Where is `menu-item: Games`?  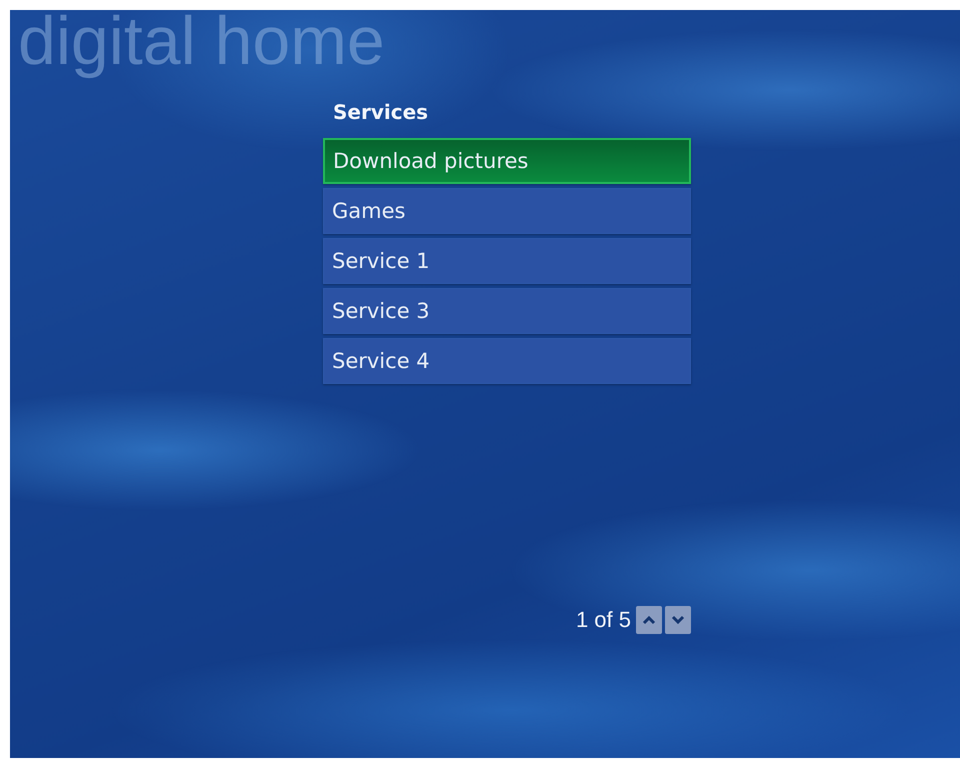
menu-item: Games is located at coordinates (507, 211).